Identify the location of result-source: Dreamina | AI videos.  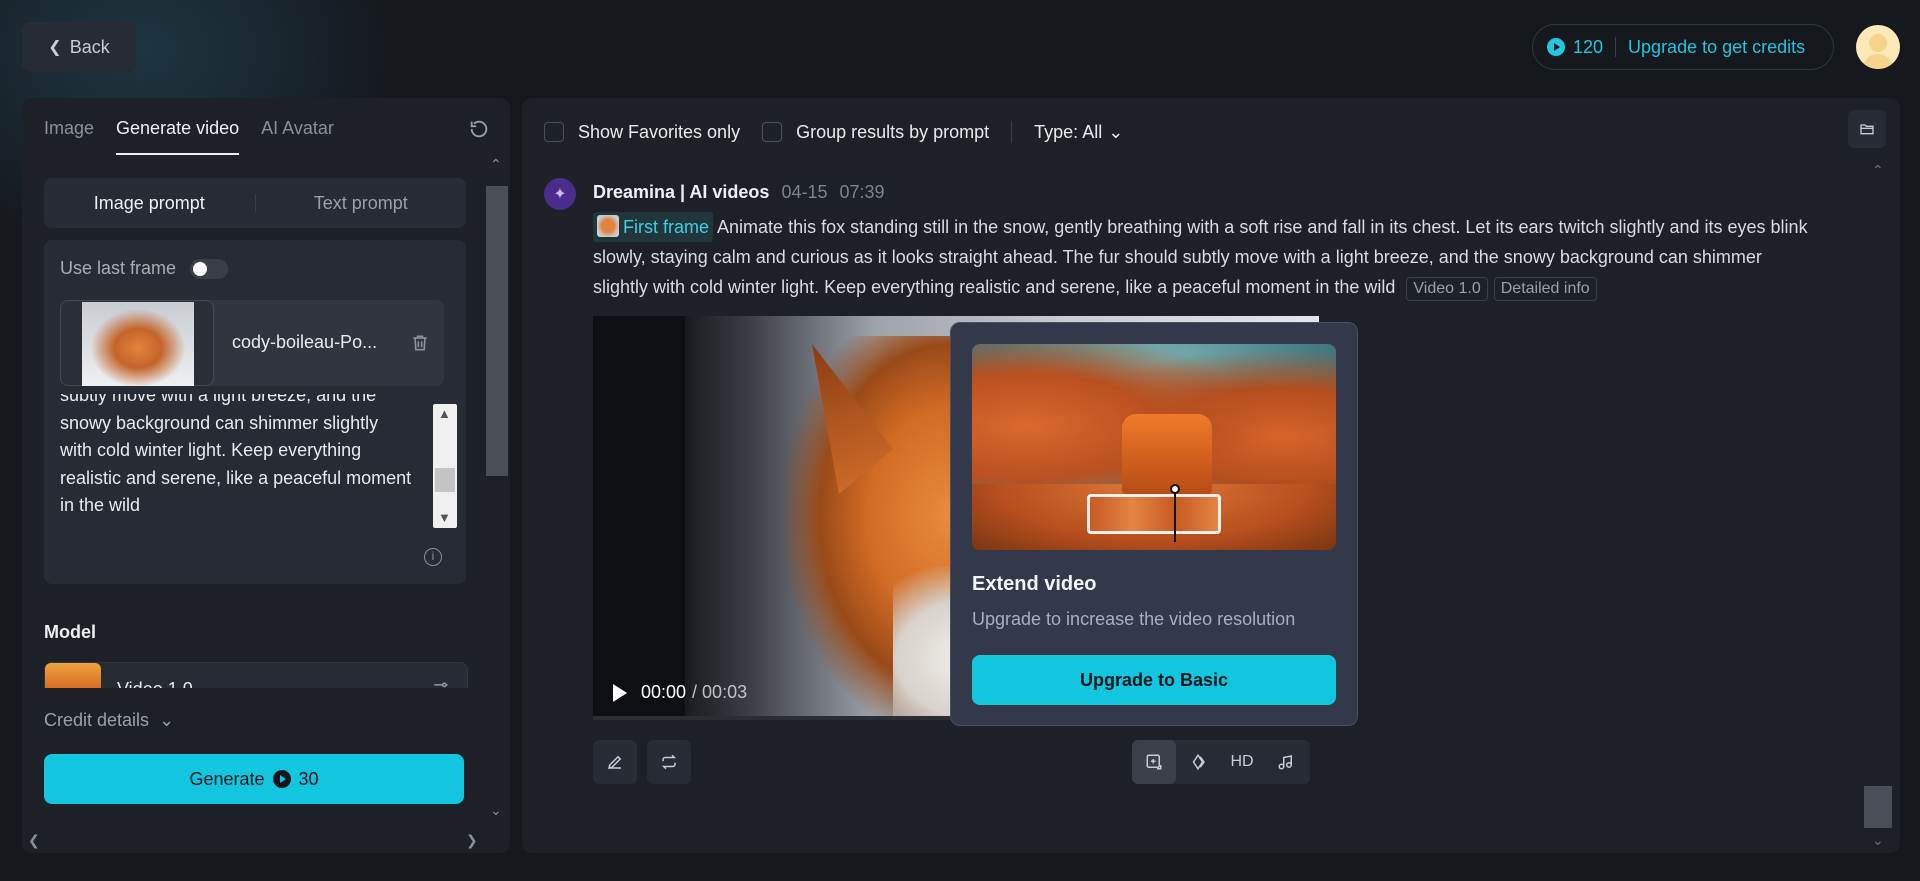
(681, 192).